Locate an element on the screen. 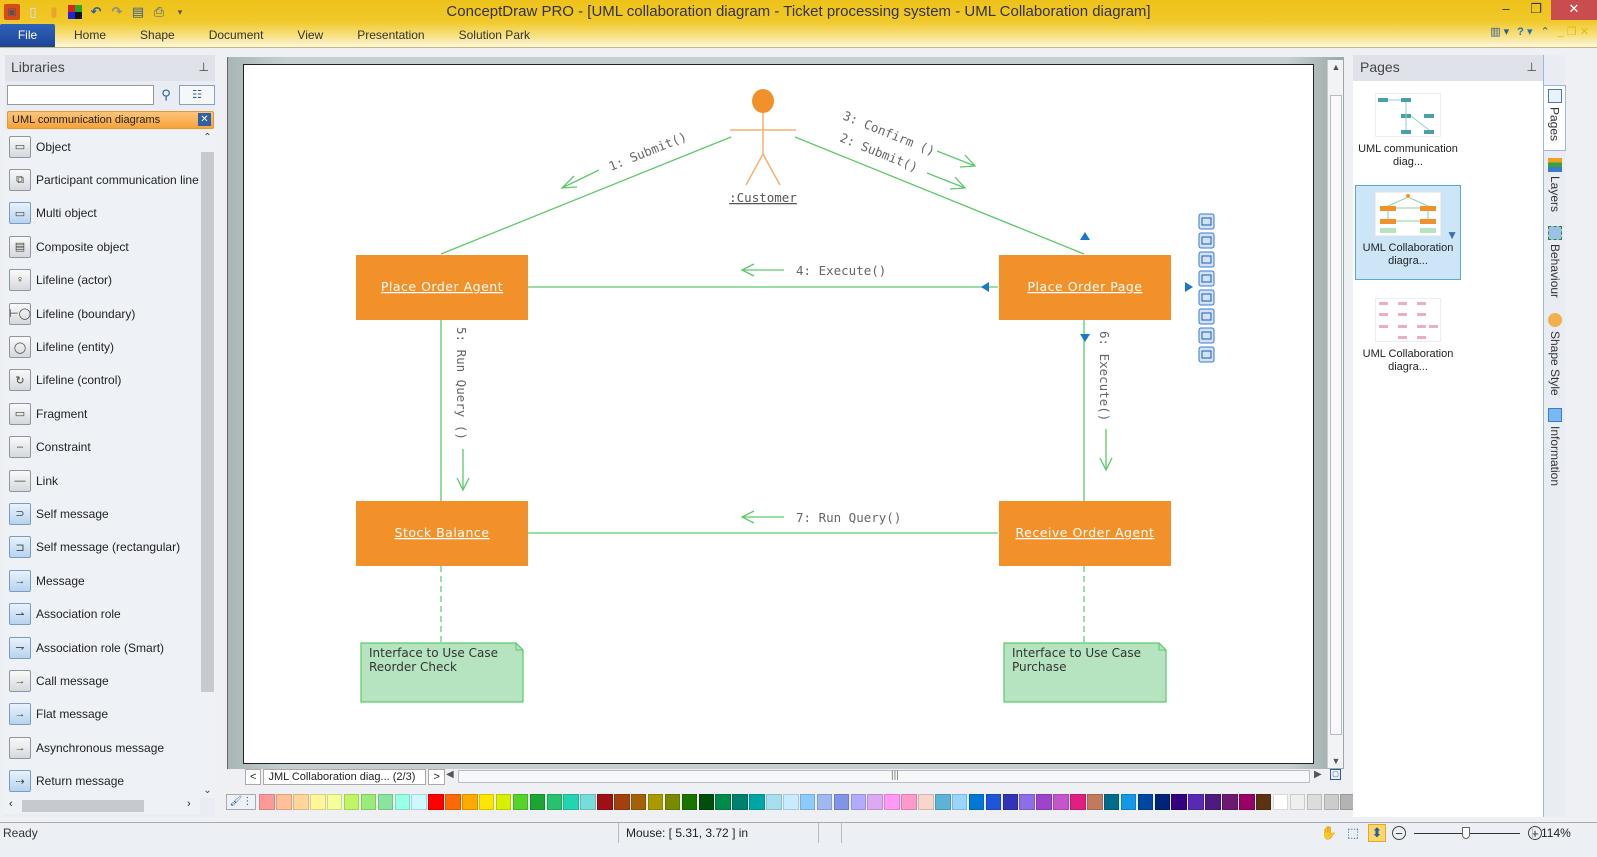  page-selector: JML Collaboration diag... (2/3) is located at coordinates (345, 776).